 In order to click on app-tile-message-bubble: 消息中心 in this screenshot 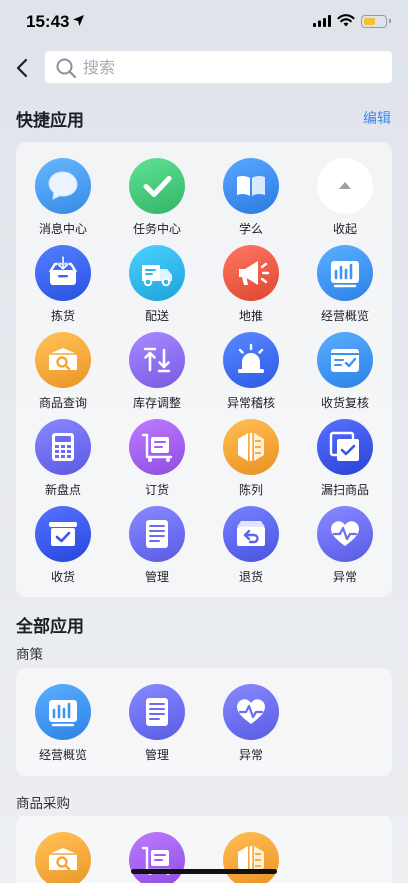, I will do `click(63, 201)`.